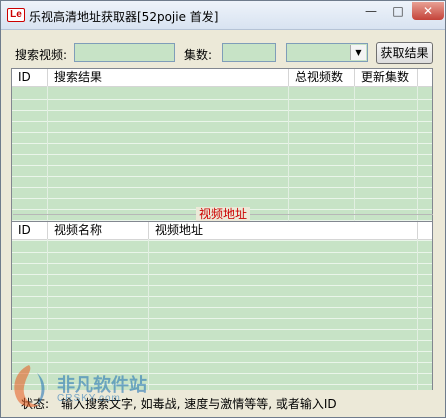  Describe the element at coordinates (89, 398) in the screenshot. I see `watermark-en-text: CRSKY.com` at that location.